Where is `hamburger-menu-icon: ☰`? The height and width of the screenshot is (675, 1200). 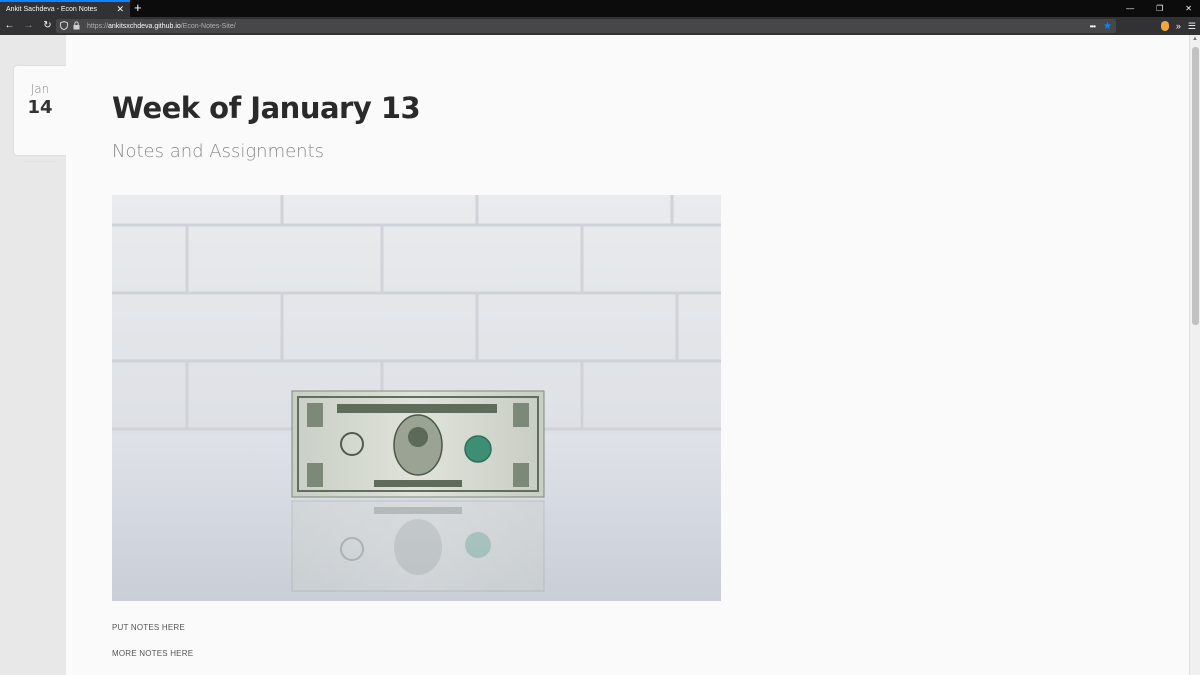
hamburger-menu-icon: ☰ is located at coordinates (1192, 26).